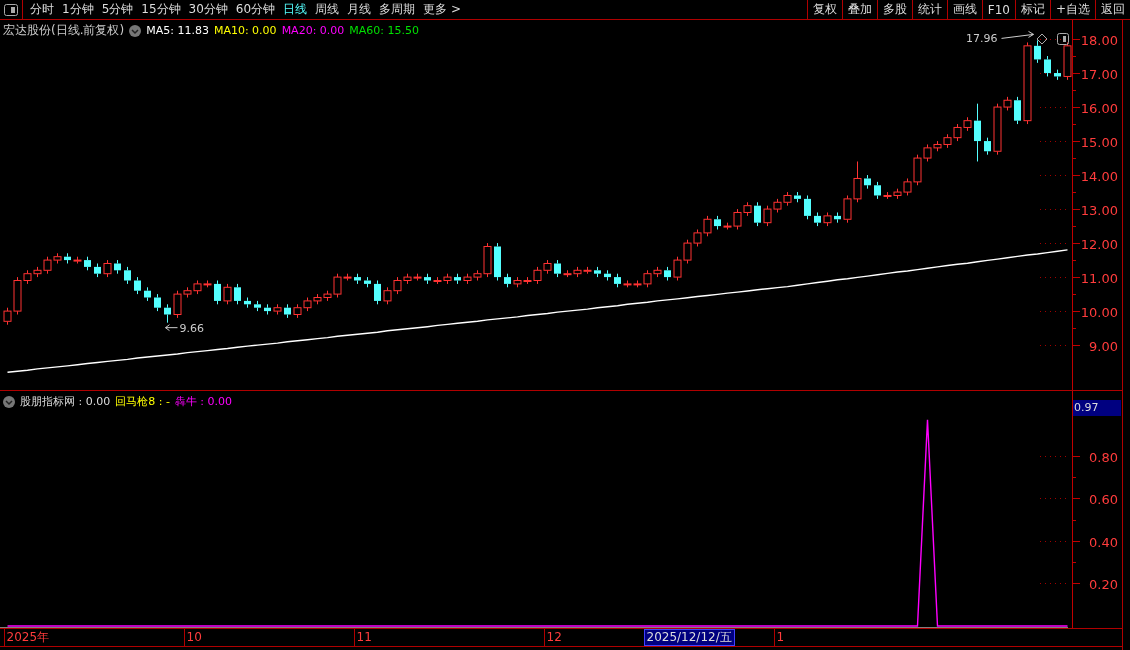 The image size is (1130, 650). Describe the element at coordinates (779, 637) in the screenshot. I see `date-label: 1` at that location.